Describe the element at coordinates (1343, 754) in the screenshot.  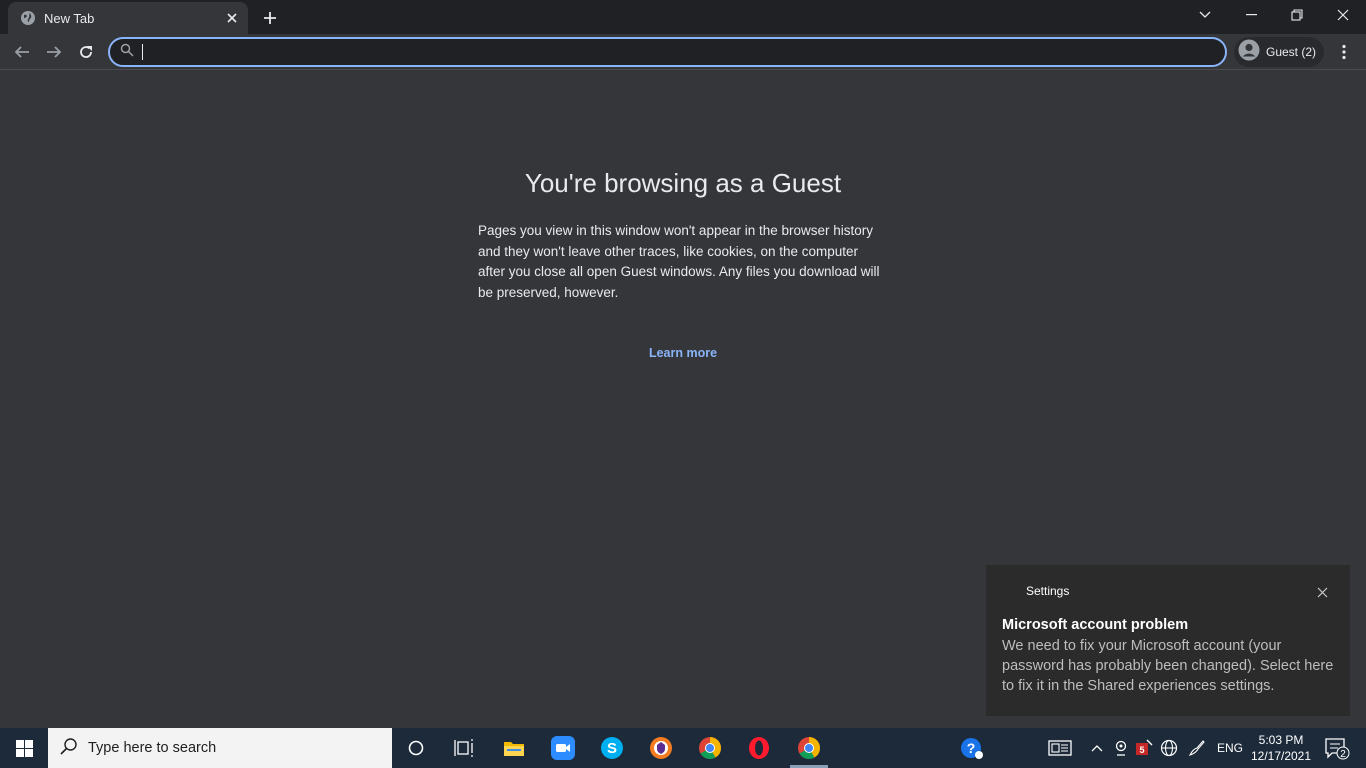
I see `notification-count: 2` at that location.